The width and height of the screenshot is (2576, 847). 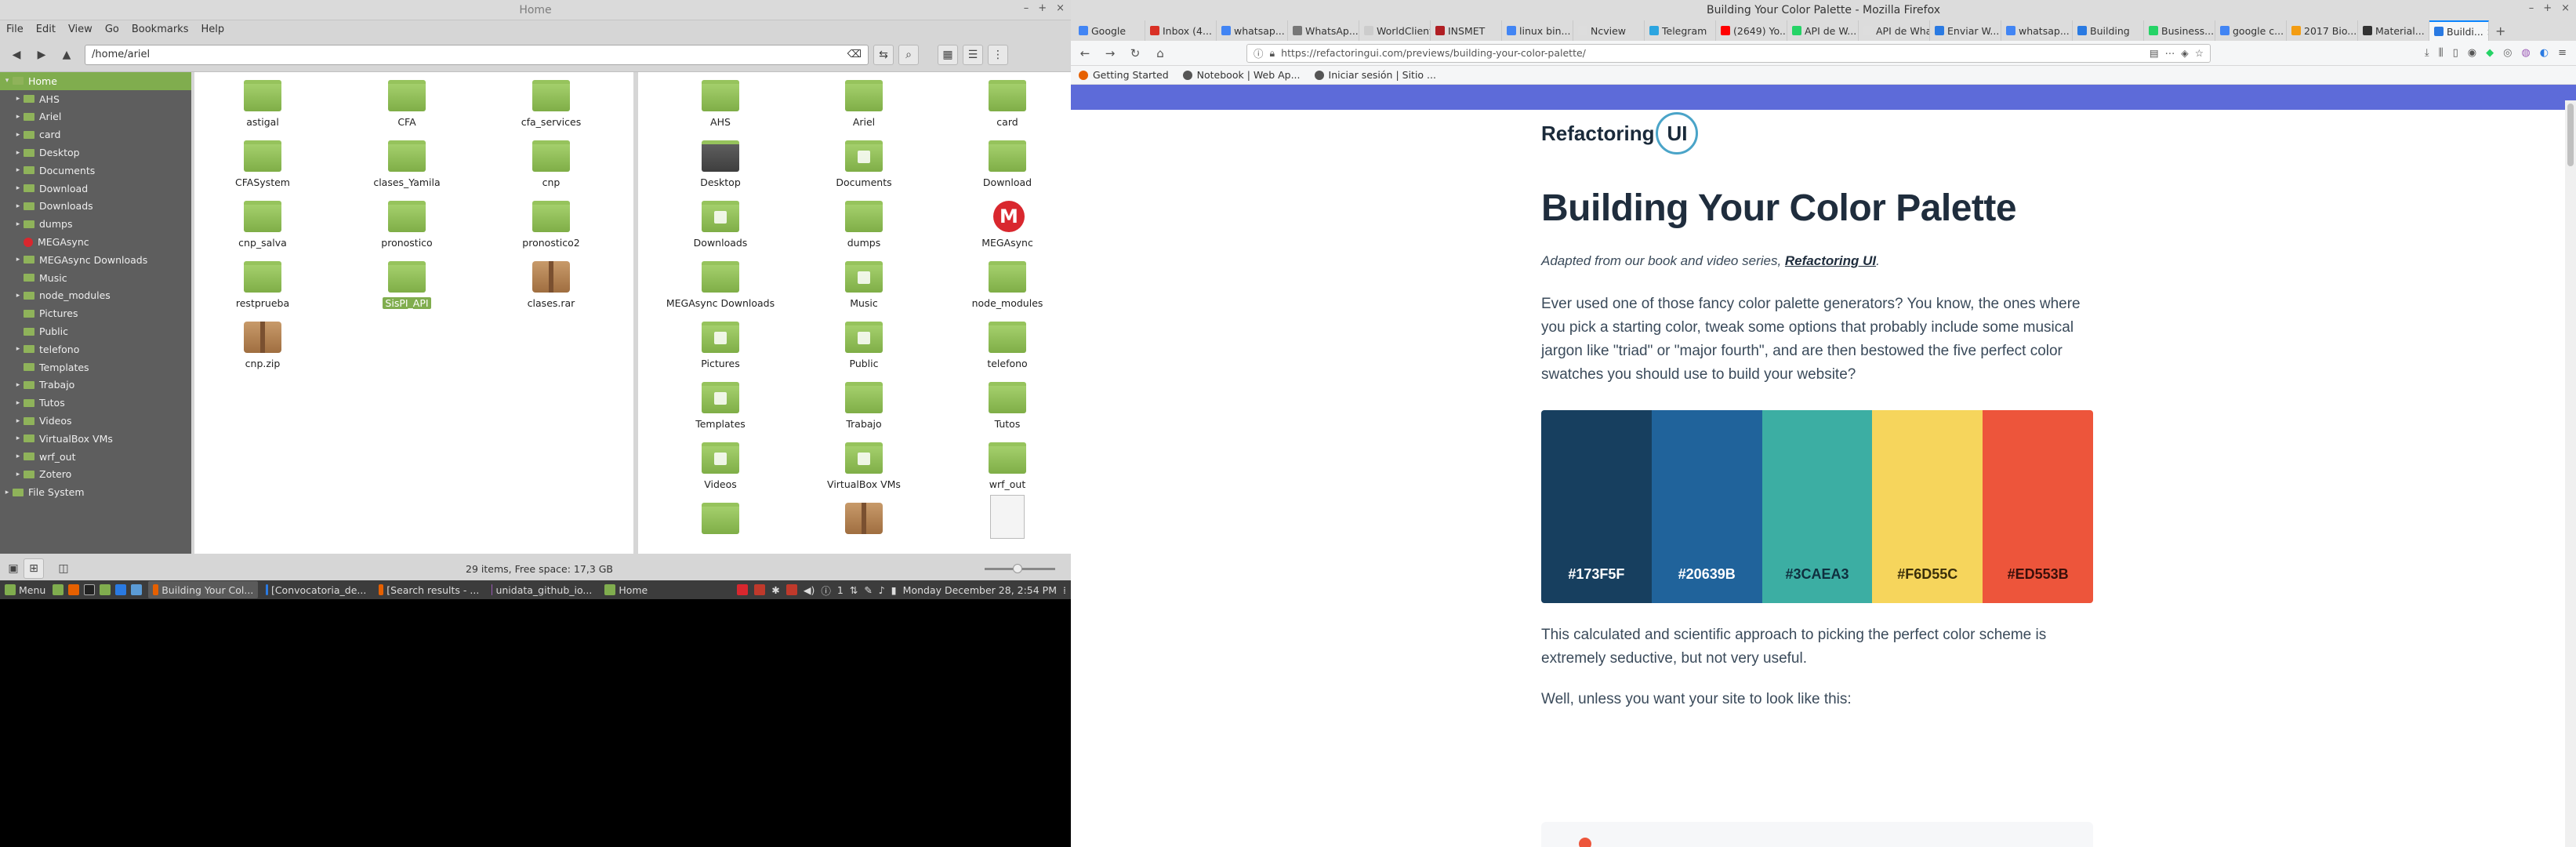 I want to click on sidebar-item-tutos: ▸ Tutos, so click(x=96, y=403).